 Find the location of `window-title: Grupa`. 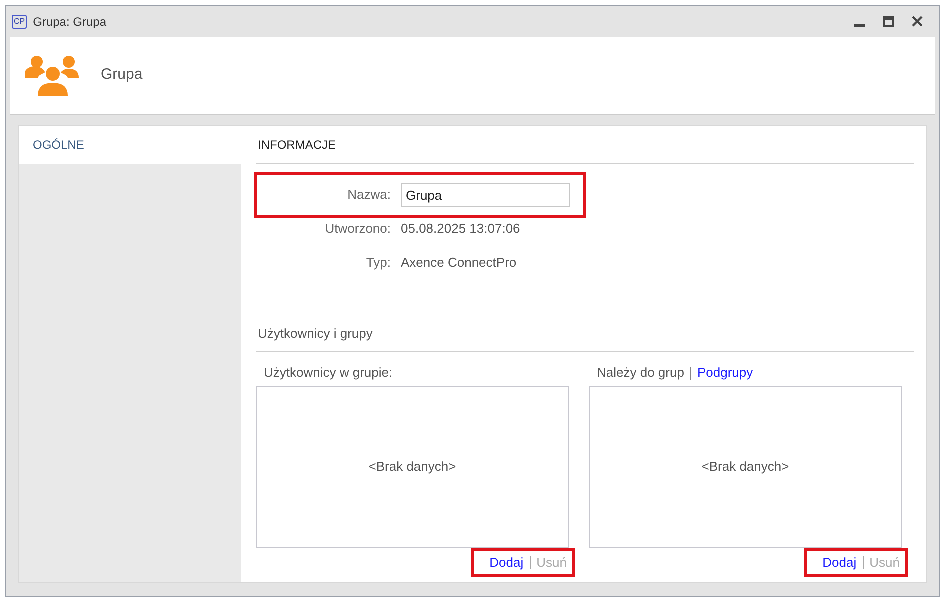

window-title: Grupa is located at coordinates (69, 22).